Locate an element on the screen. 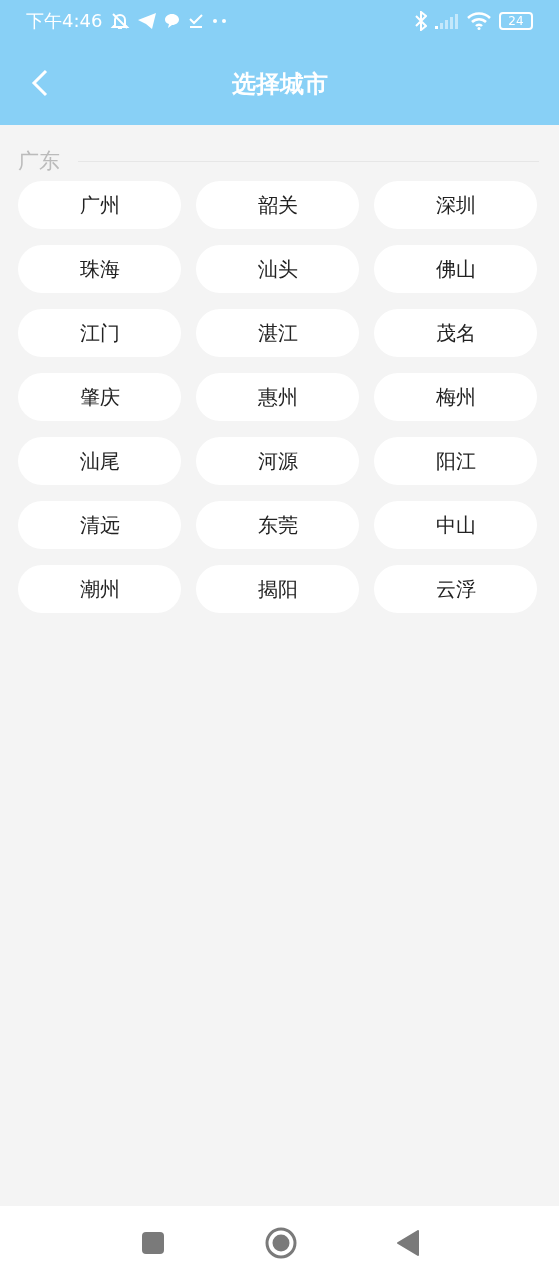 The image size is (559, 1280). muted-bell-icon is located at coordinates (120, 21).